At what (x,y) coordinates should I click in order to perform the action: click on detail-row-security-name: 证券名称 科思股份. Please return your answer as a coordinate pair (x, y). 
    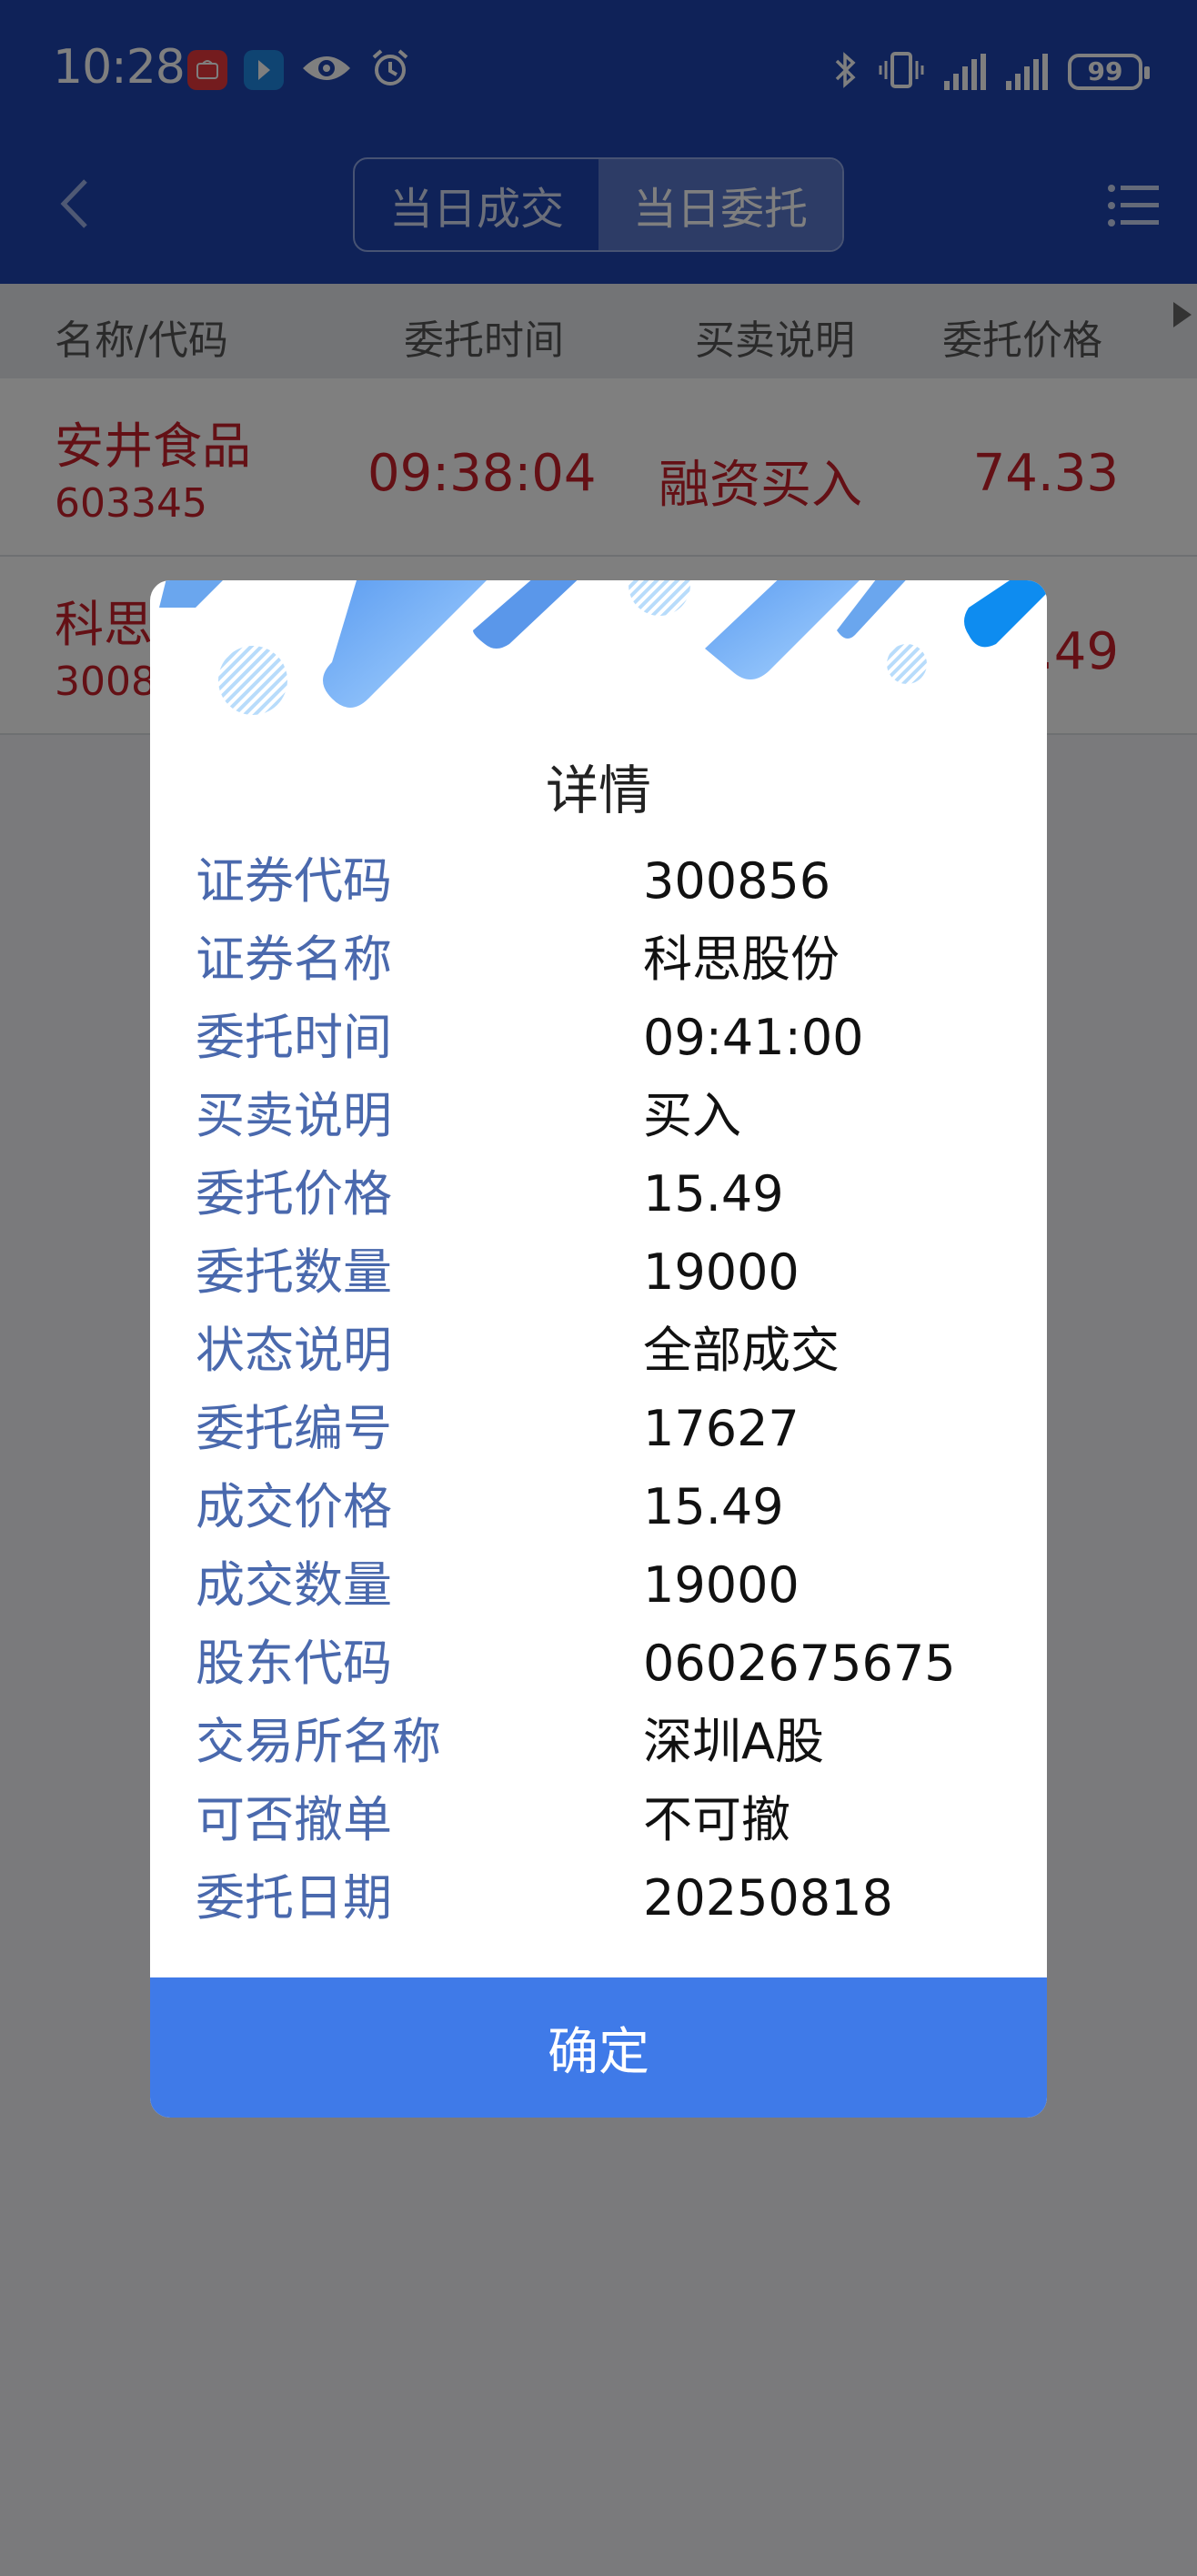
    Looking at the image, I should click on (605, 967).